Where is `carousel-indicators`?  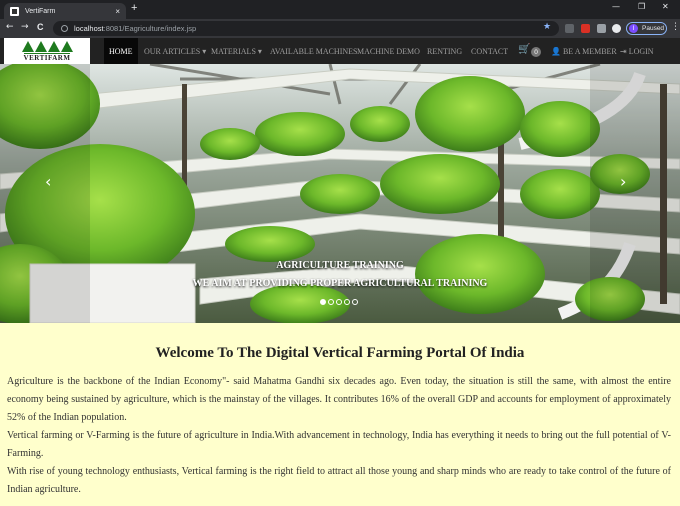 carousel-indicators is located at coordinates (339, 302).